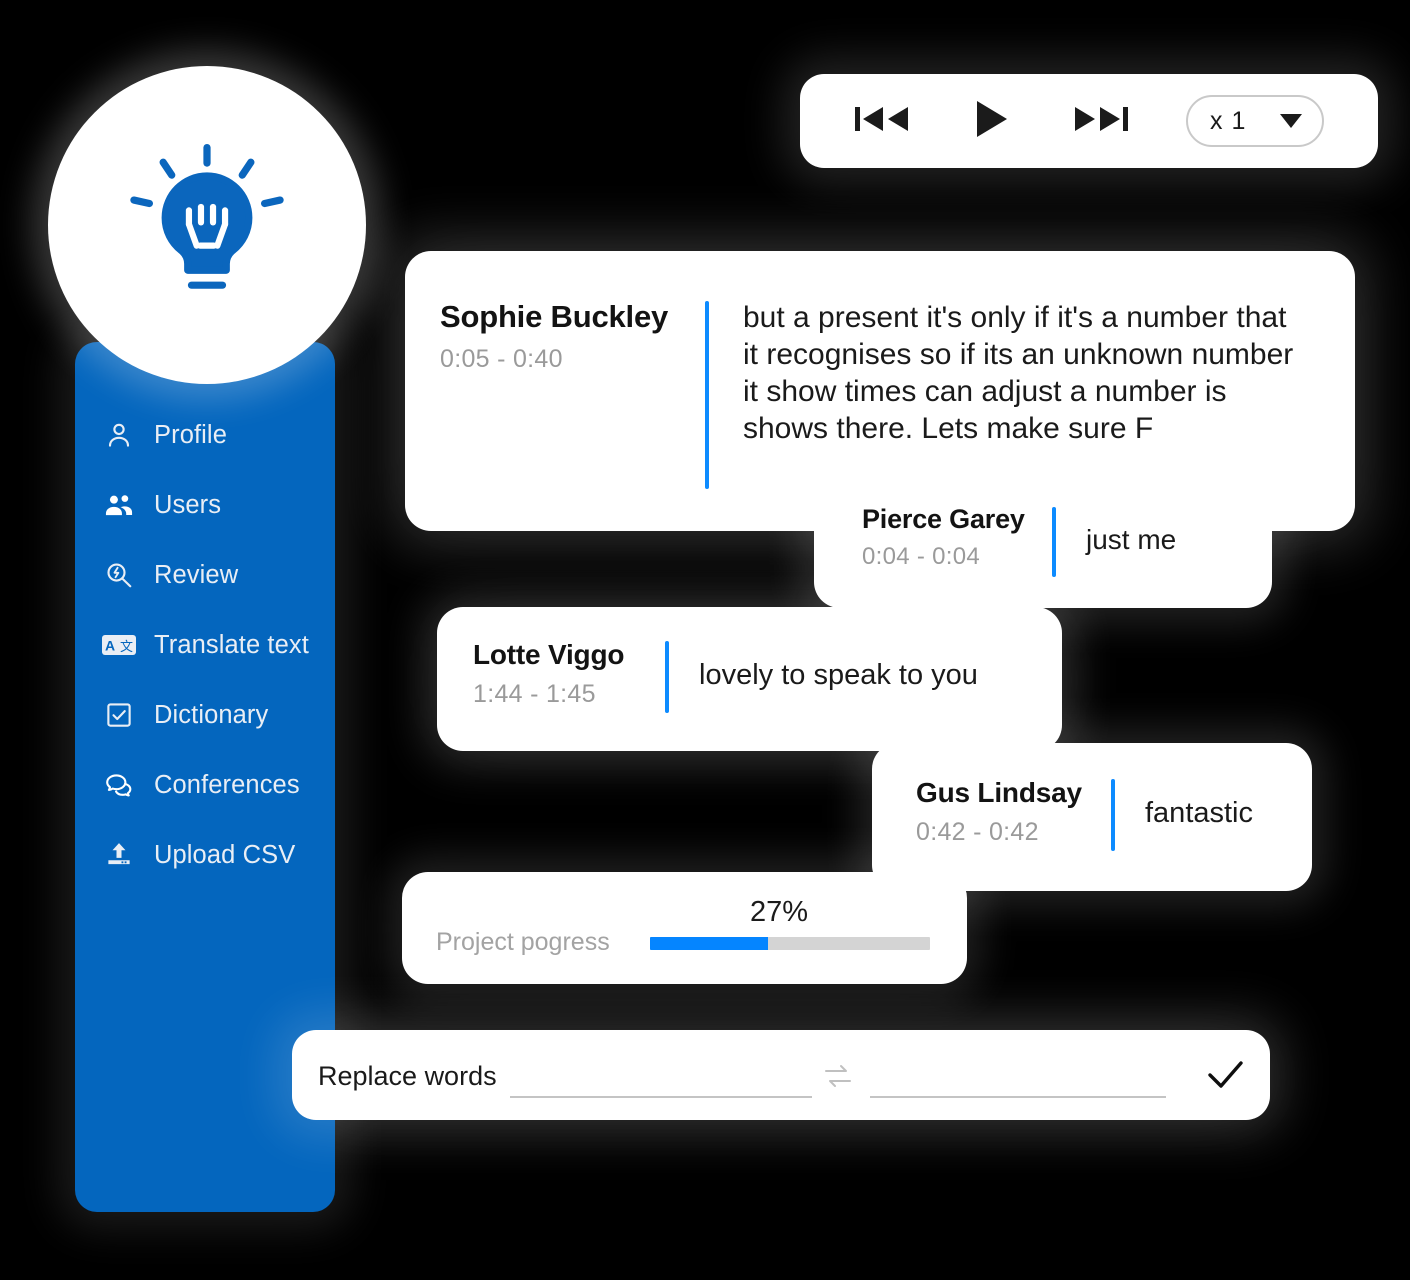 Image resolution: width=1410 pixels, height=1280 pixels. Describe the element at coordinates (119, 785) in the screenshot. I see `chat-bubbles-icon` at that location.